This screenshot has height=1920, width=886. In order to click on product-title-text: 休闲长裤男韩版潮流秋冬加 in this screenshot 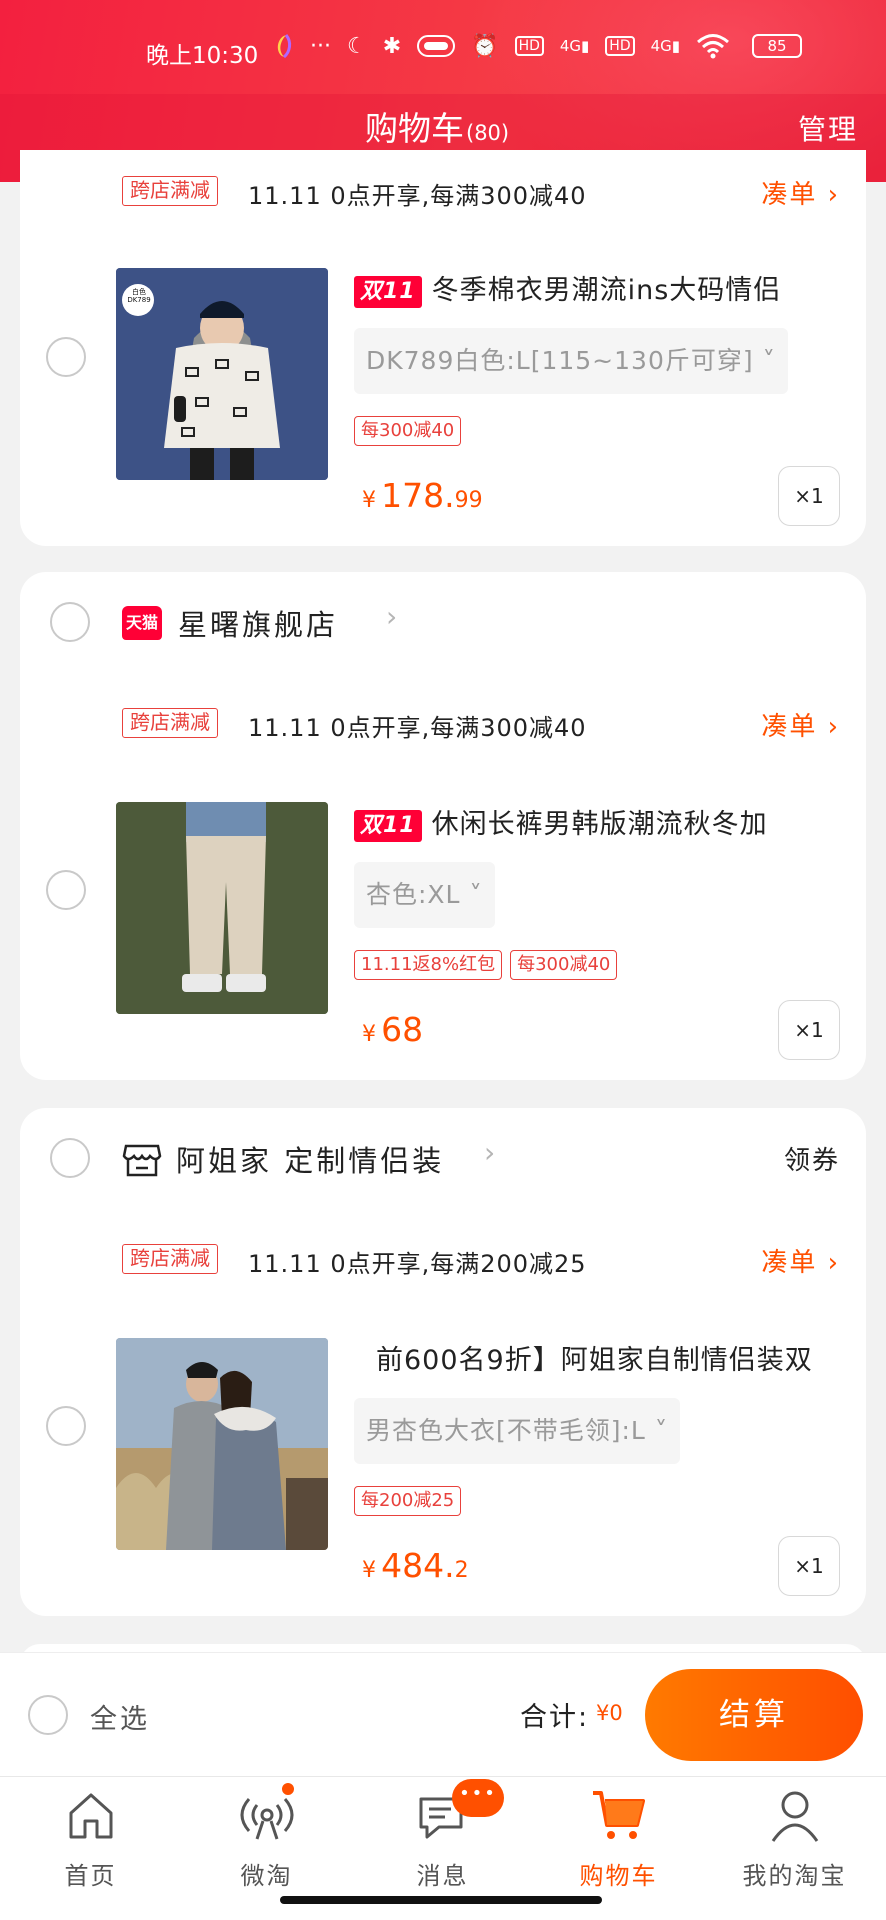, I will do `click(599, 824)`.